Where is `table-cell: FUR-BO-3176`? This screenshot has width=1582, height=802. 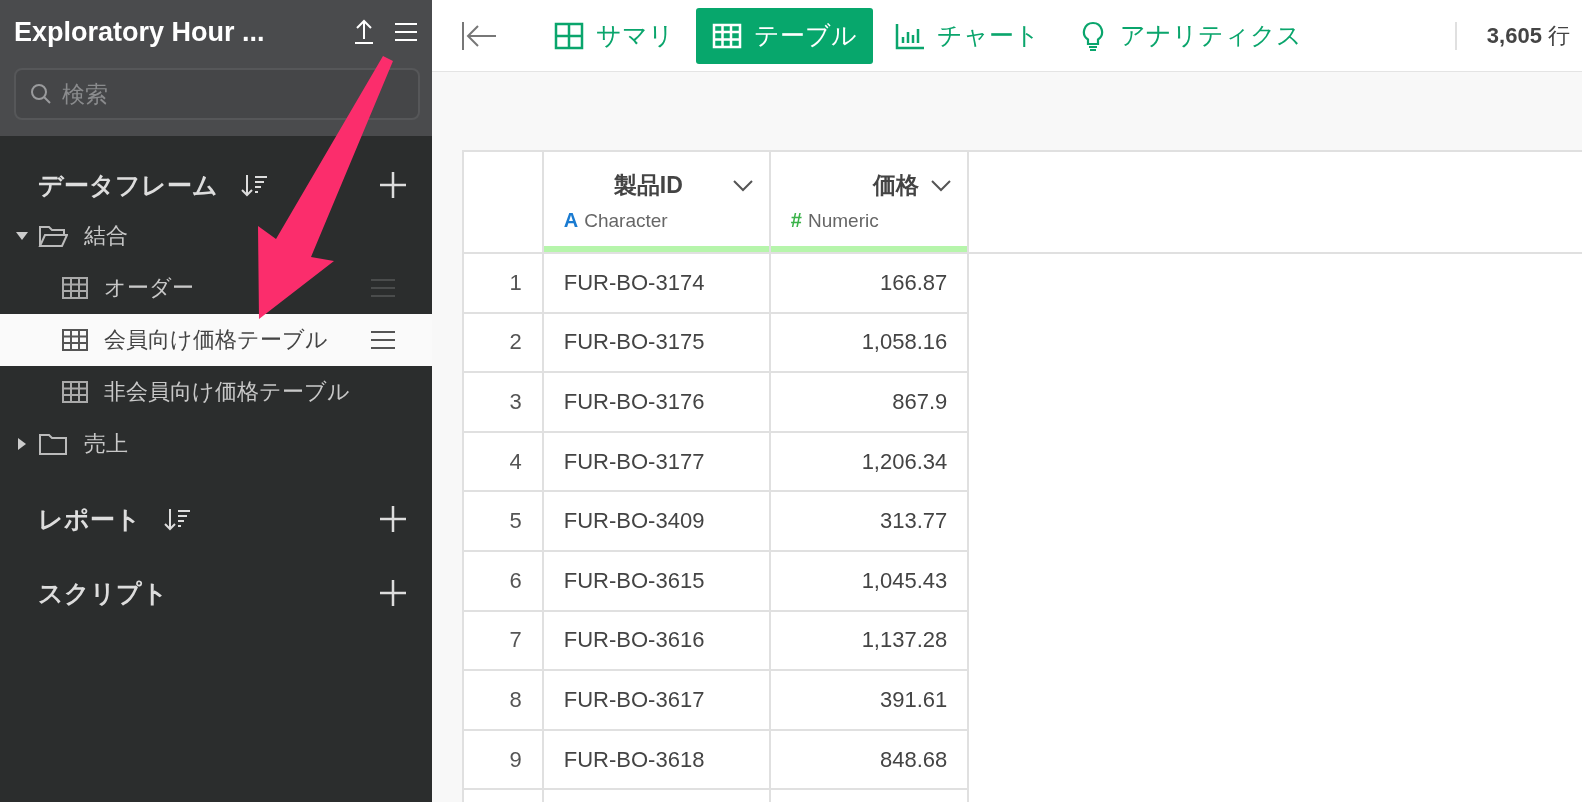
table-cell: FUR-BO-3176 is located at coordinates (656, 402).